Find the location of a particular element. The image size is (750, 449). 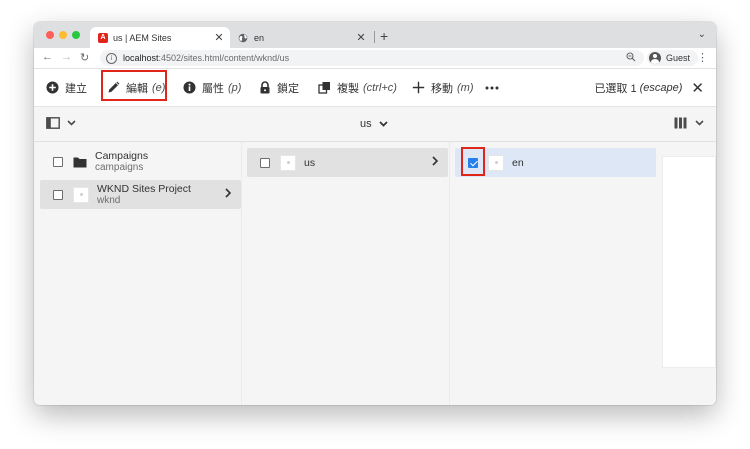

profile-button: Guest is located at coordinates (673, 58).